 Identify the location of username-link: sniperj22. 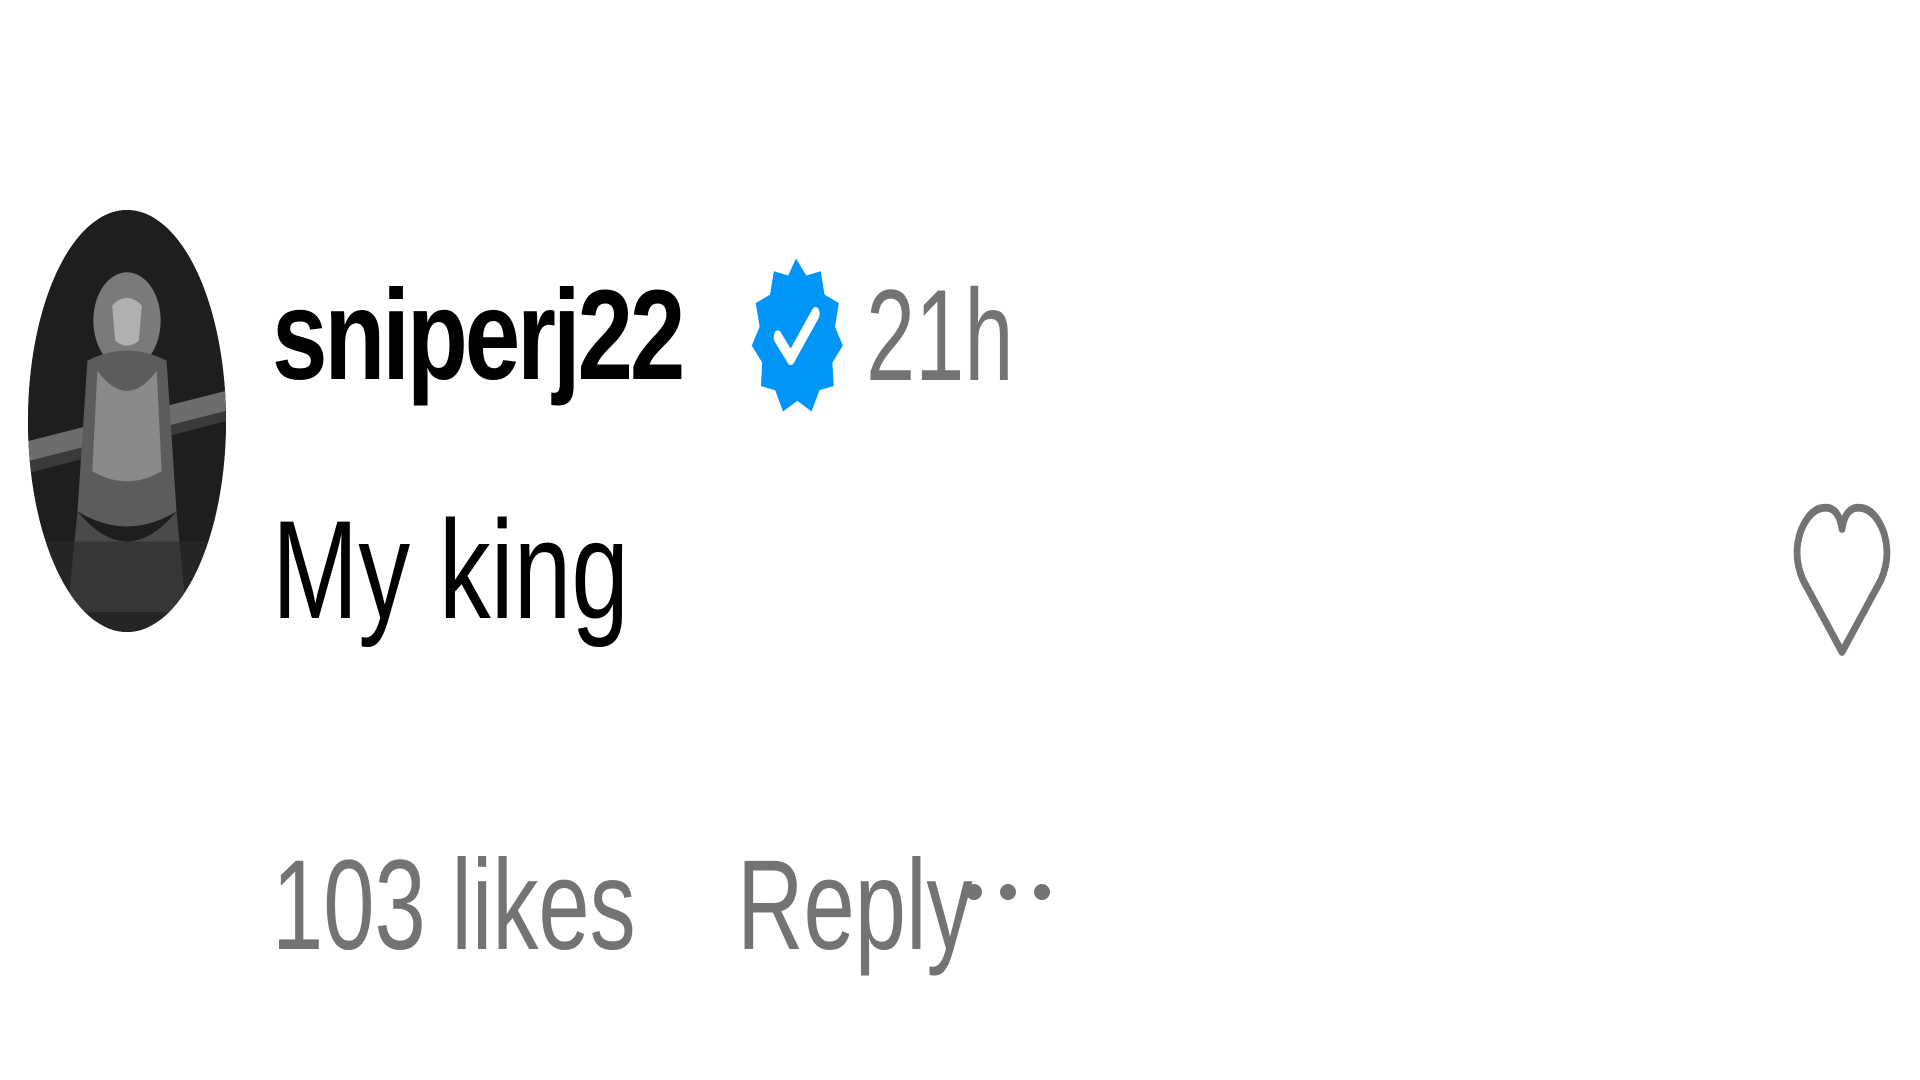
(478, 335).